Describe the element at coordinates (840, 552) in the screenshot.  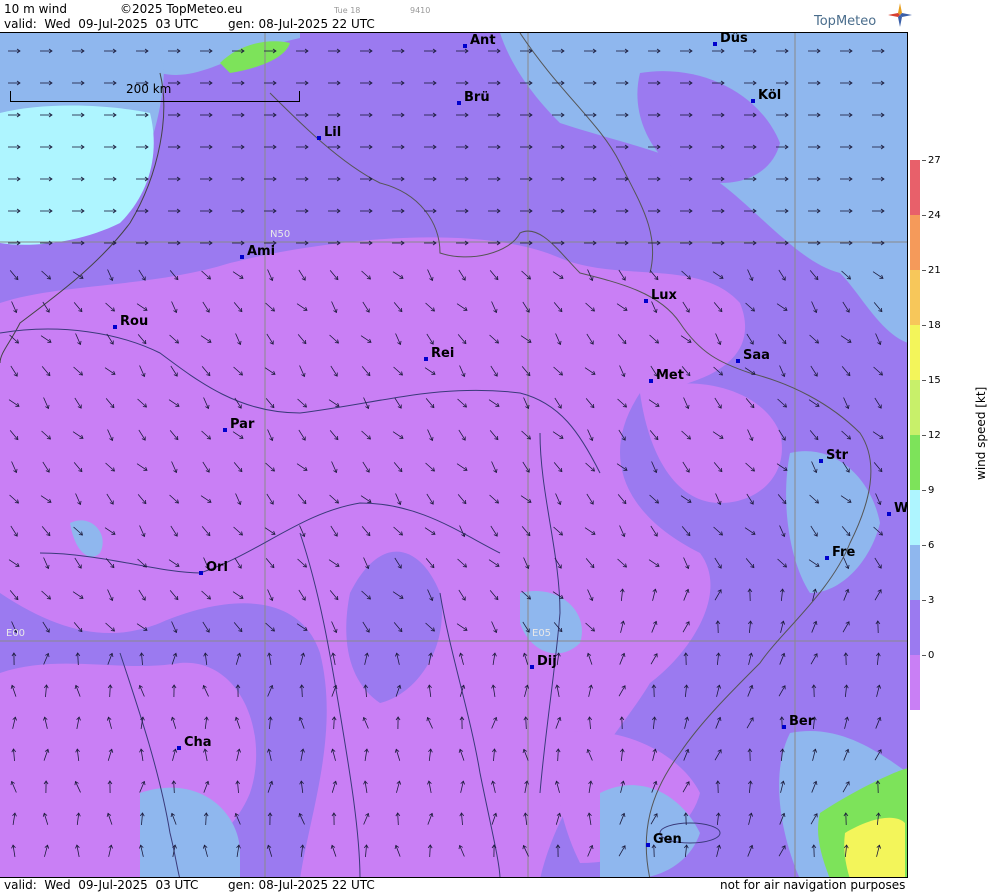
I see `city-fre: Fre` at that location.